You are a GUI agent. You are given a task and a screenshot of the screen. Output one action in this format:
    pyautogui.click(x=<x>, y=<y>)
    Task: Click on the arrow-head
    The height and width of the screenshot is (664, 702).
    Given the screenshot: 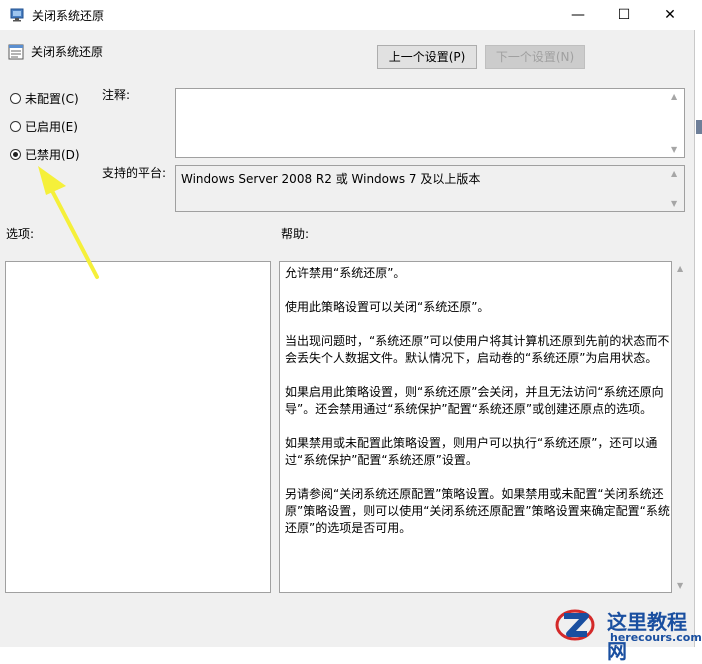 What is the action you would take?
    pyautogui.click(x=52, y=180)
    